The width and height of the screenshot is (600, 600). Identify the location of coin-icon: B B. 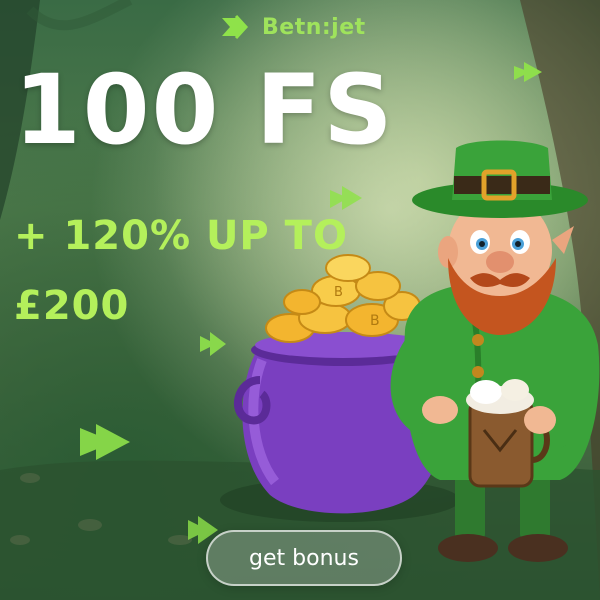
(343, 298).